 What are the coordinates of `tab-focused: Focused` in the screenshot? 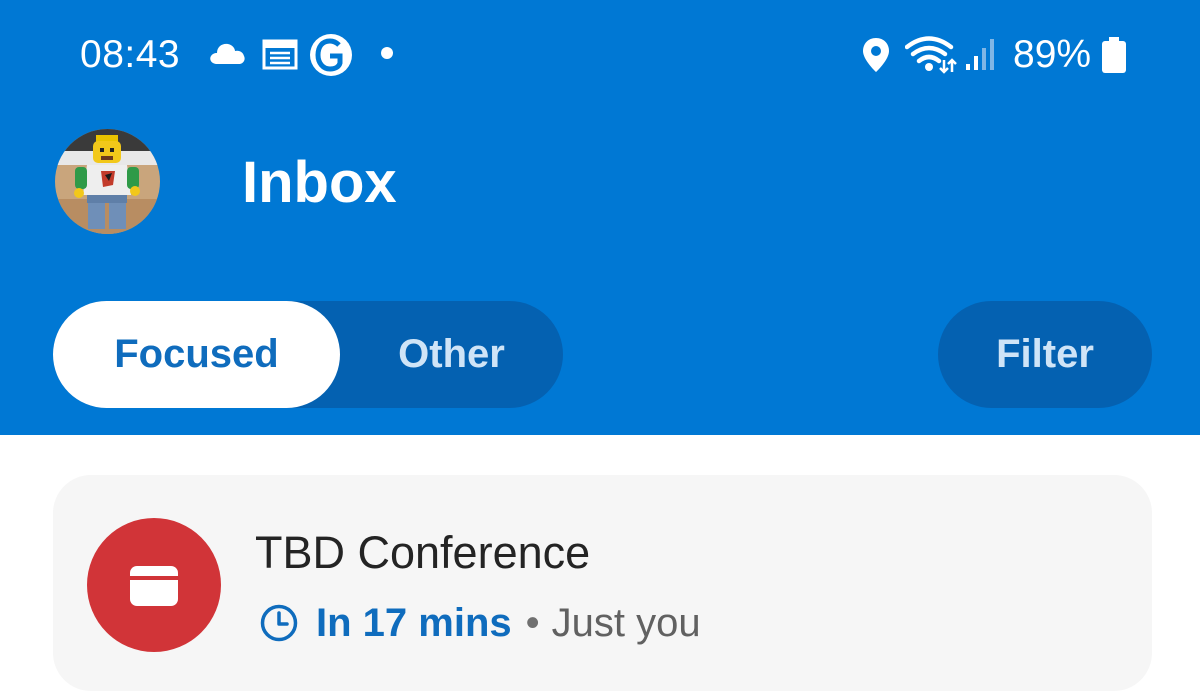 It's located at (196, 354).